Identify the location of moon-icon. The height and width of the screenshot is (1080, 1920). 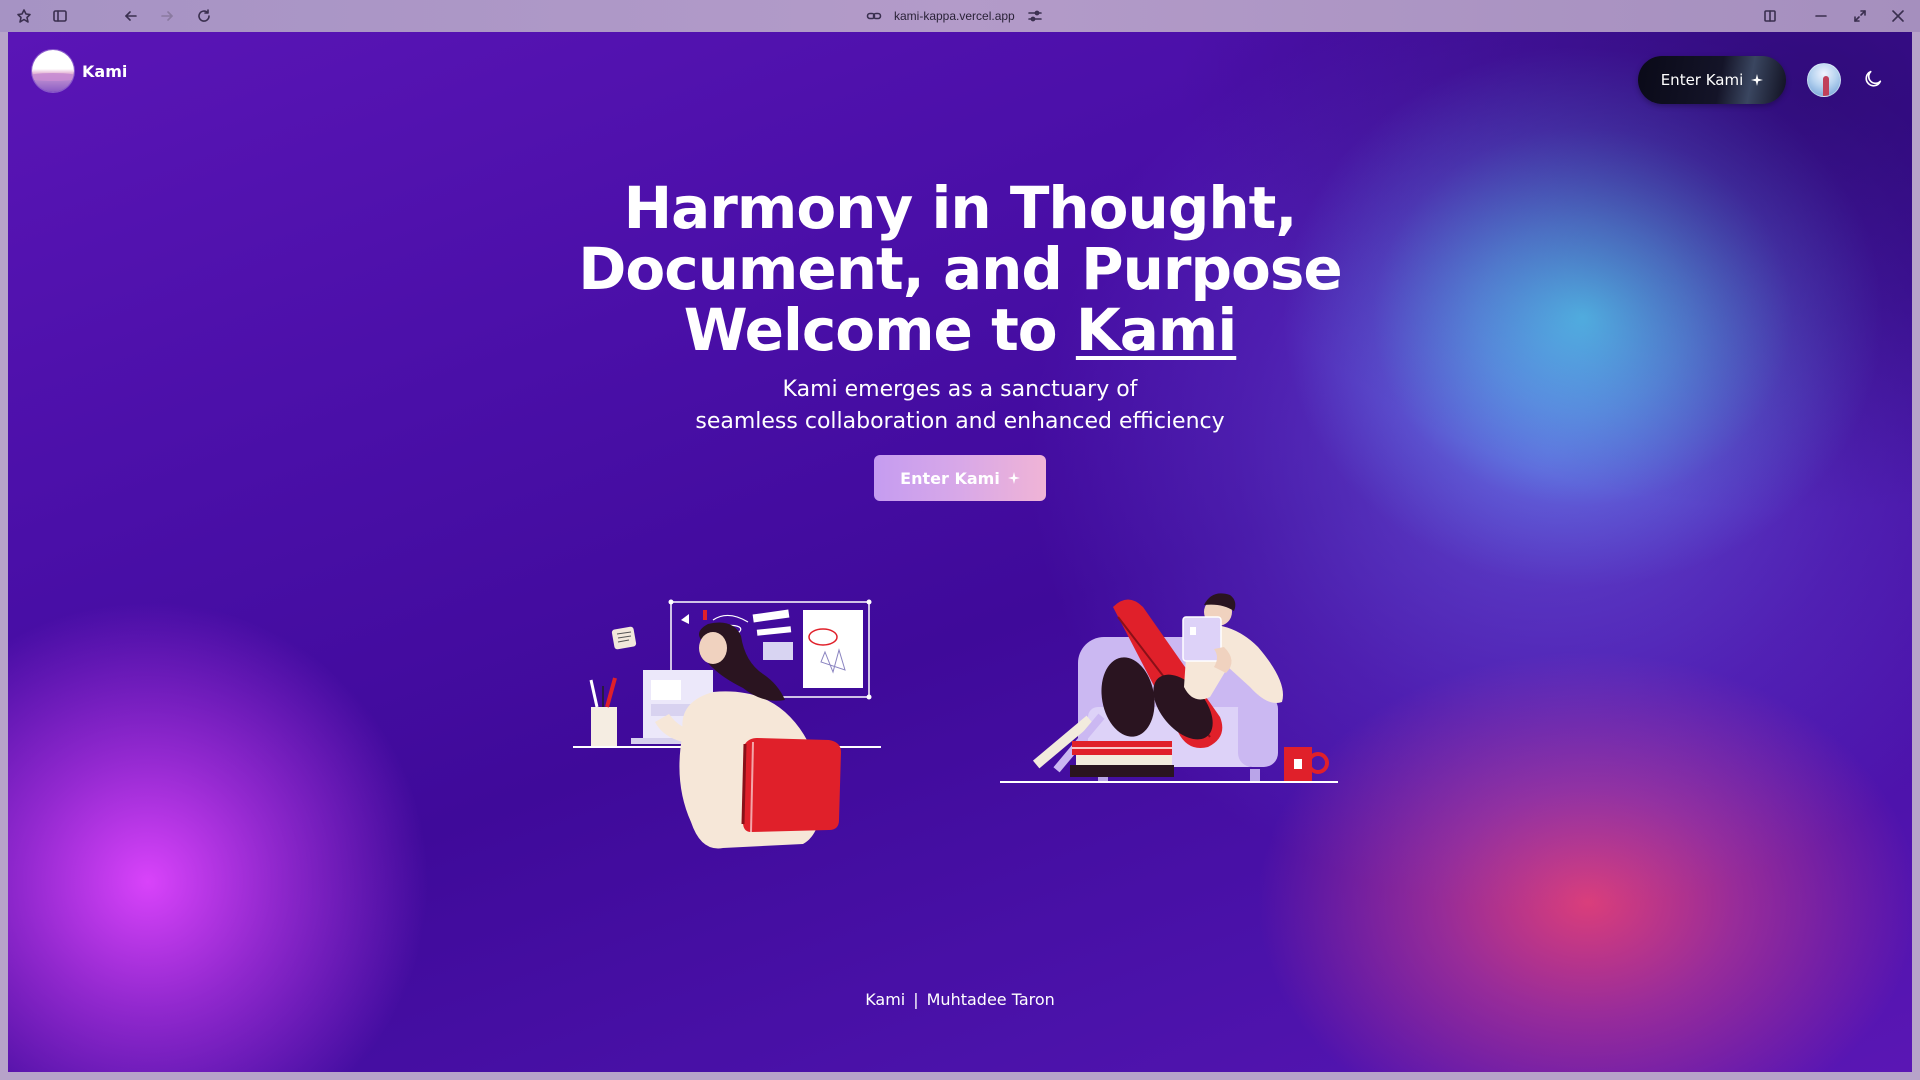
(1873, 78).